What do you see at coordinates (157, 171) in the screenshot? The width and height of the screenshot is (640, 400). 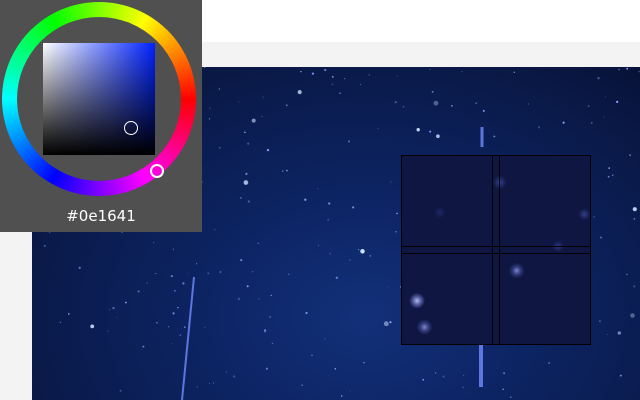 I see `hue-handle` at bounding box center [157, 171].